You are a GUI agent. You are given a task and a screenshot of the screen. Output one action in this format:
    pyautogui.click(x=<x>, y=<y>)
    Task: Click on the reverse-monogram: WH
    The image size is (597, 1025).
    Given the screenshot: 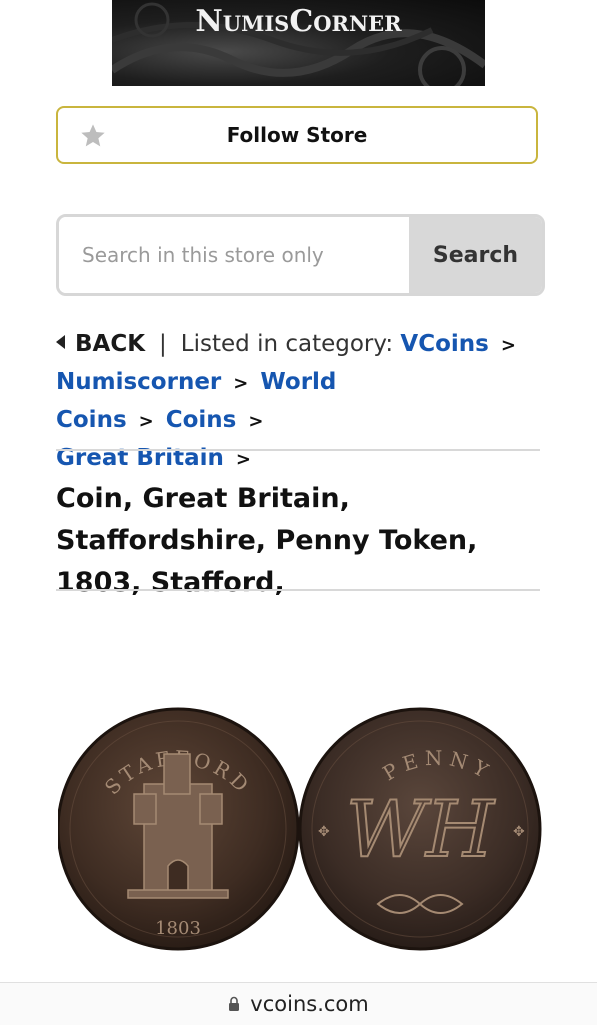 What is the action you would take?
    pyautogui.click(x=421, y=830)
    